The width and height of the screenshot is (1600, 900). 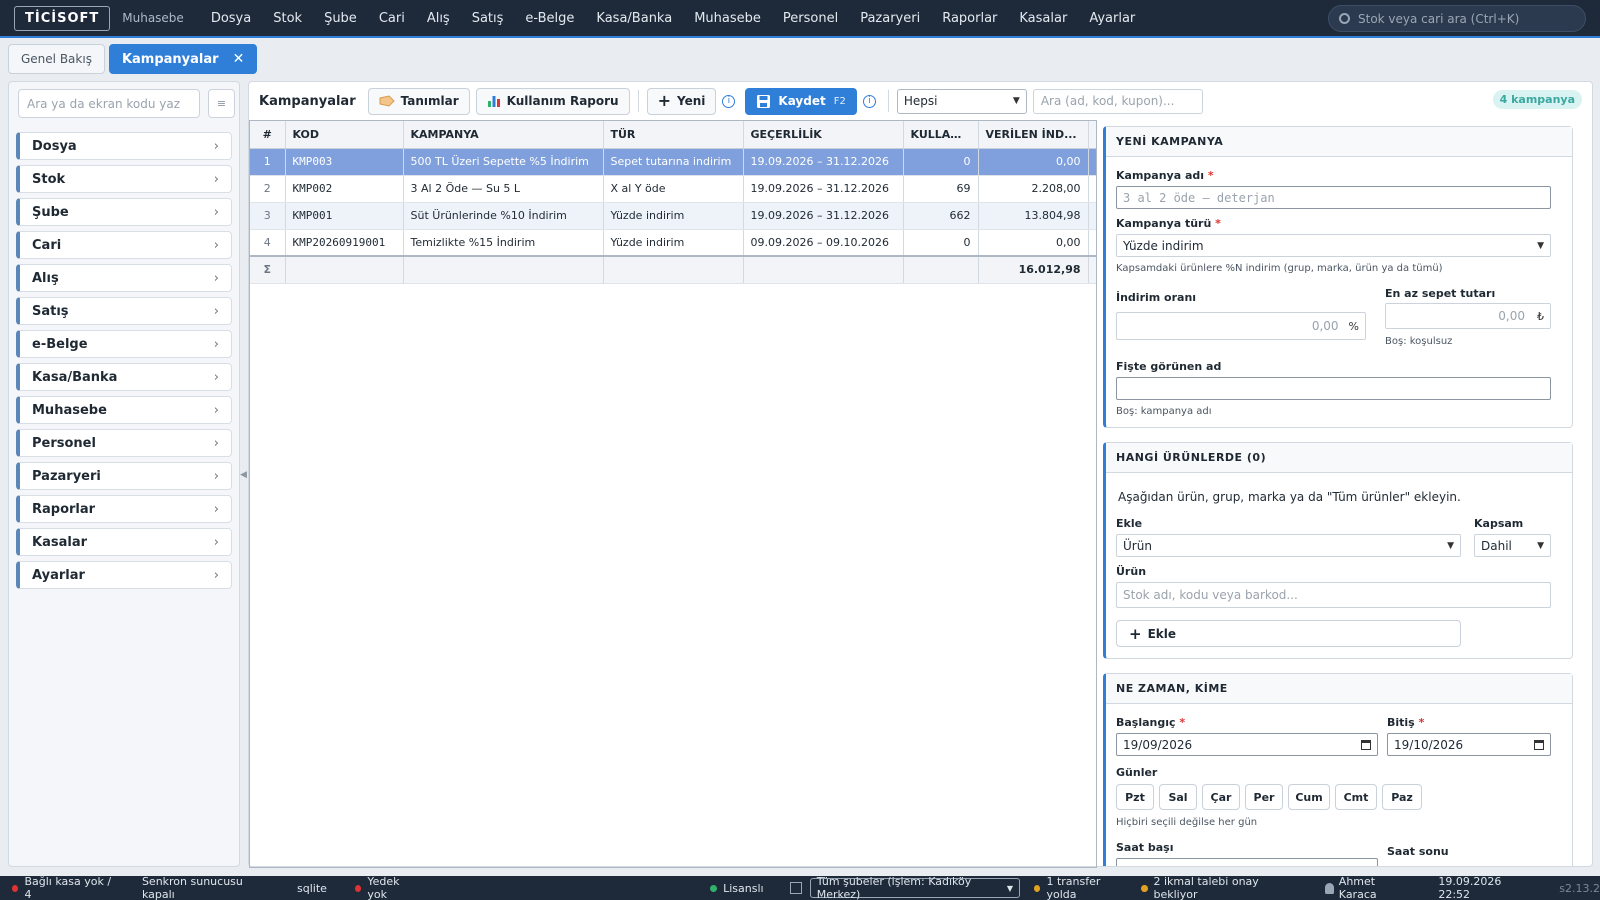 I want to click on column-header-index: #, so click(x=268, y=135).